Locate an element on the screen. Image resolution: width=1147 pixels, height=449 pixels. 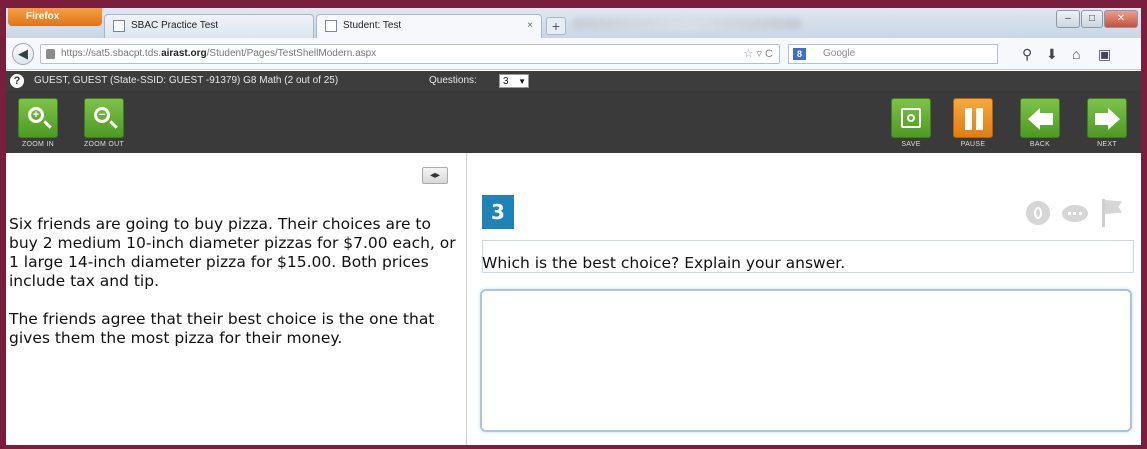
zoom-out-button: − is located at coordinates (104, 118).